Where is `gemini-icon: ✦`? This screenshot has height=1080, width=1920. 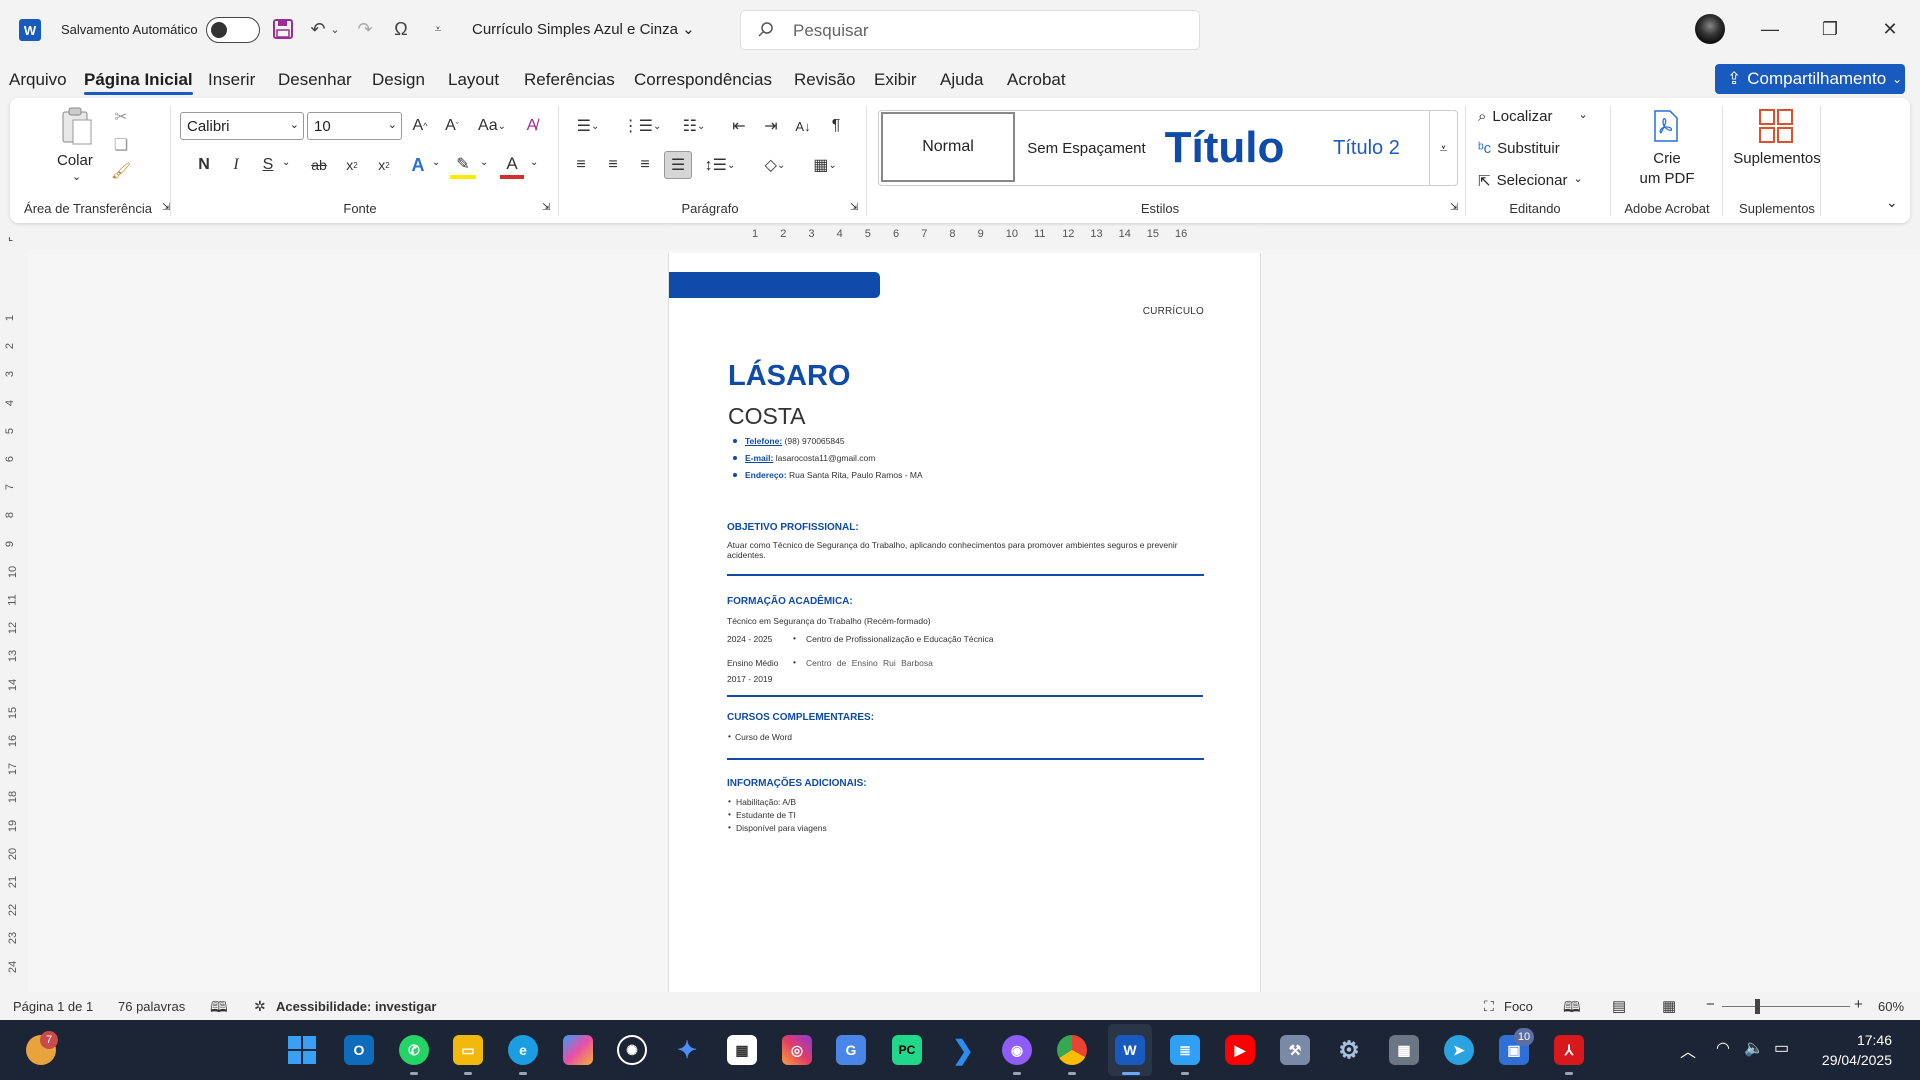
gemini-icon: ✦ is located at coordinates (687, 1050).